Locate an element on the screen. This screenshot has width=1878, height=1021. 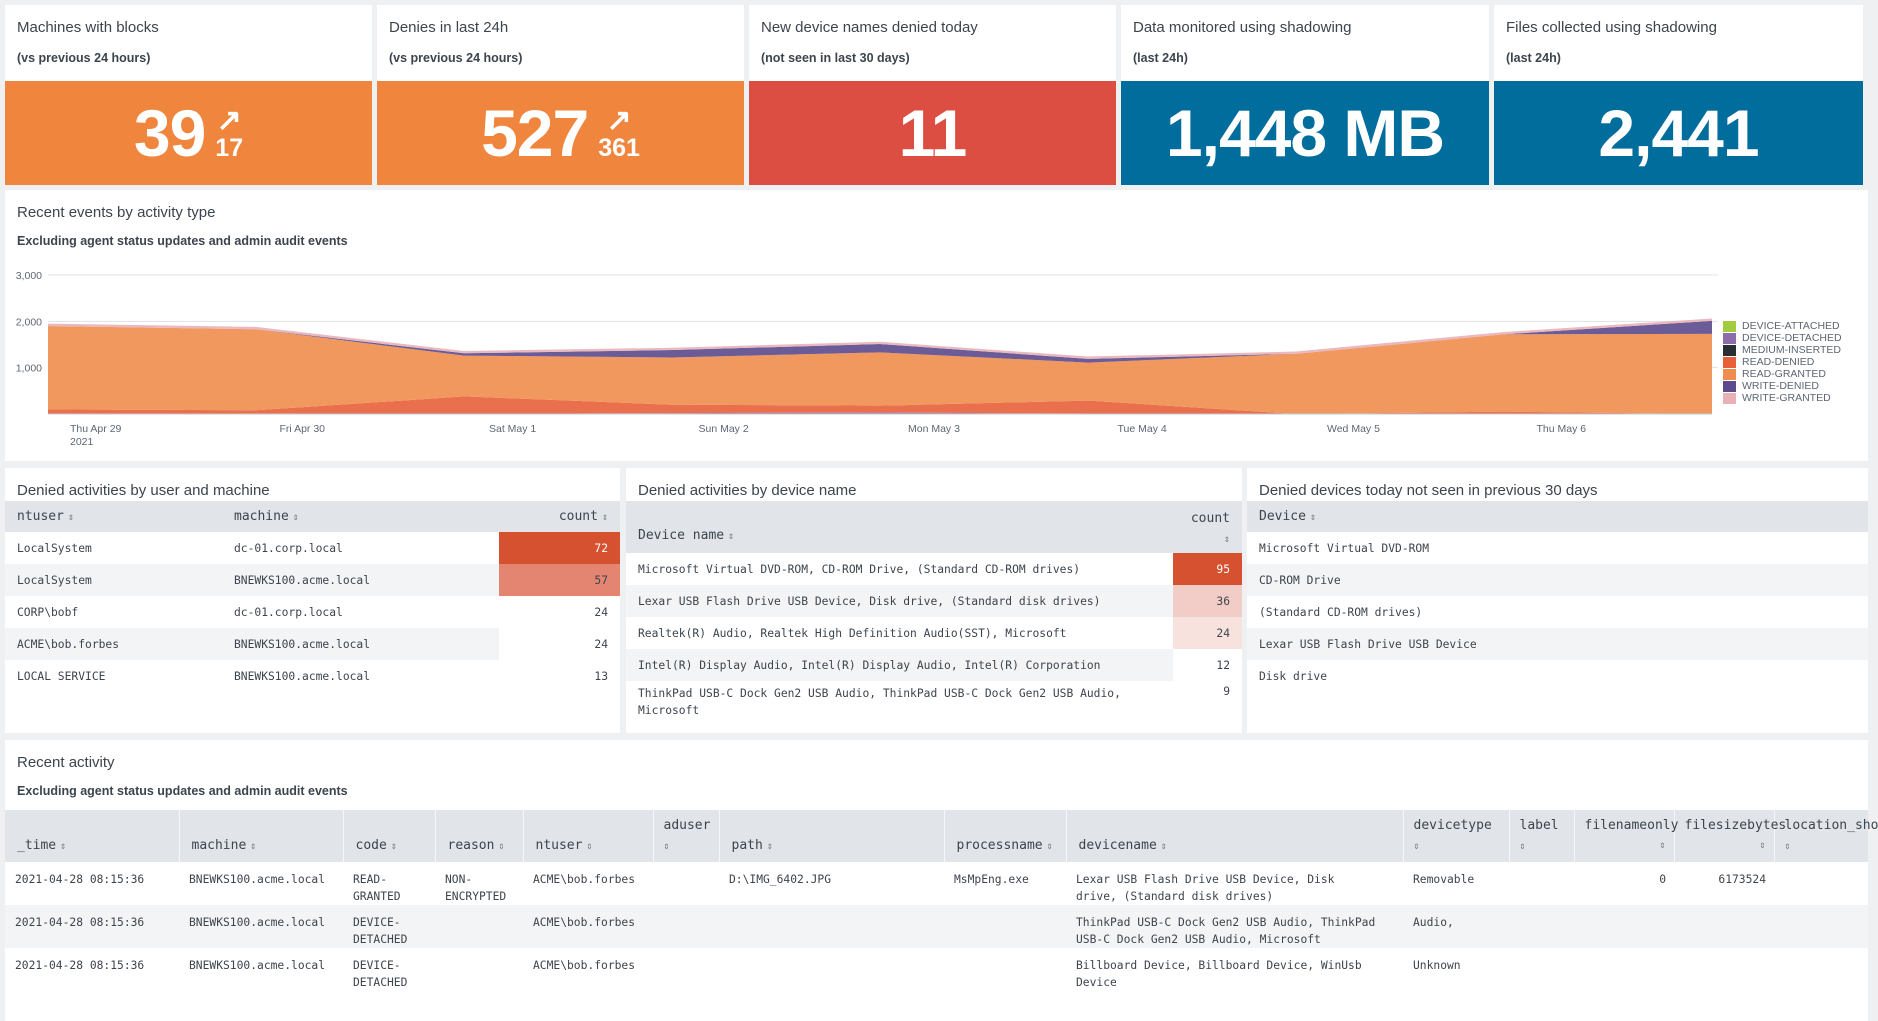
column-header-reason: reason ⇕ is located at coordinates (478, 836).